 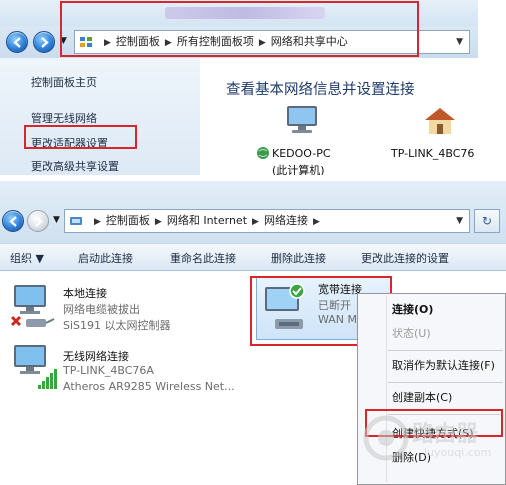 What do you see at coordinates (108, 370) in the screenshot?
I see `connection-status: TP-LINK_4BC76A` at bounding box center [108, 370].